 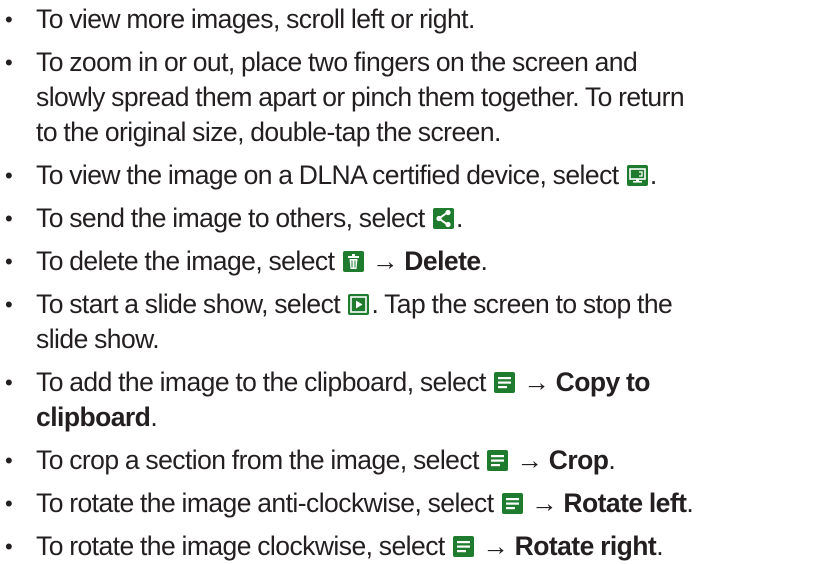 What do you see at coordinates (359, 304) in the screenshot?
I see `slideshow-icon` at bounding box center [359, 304].